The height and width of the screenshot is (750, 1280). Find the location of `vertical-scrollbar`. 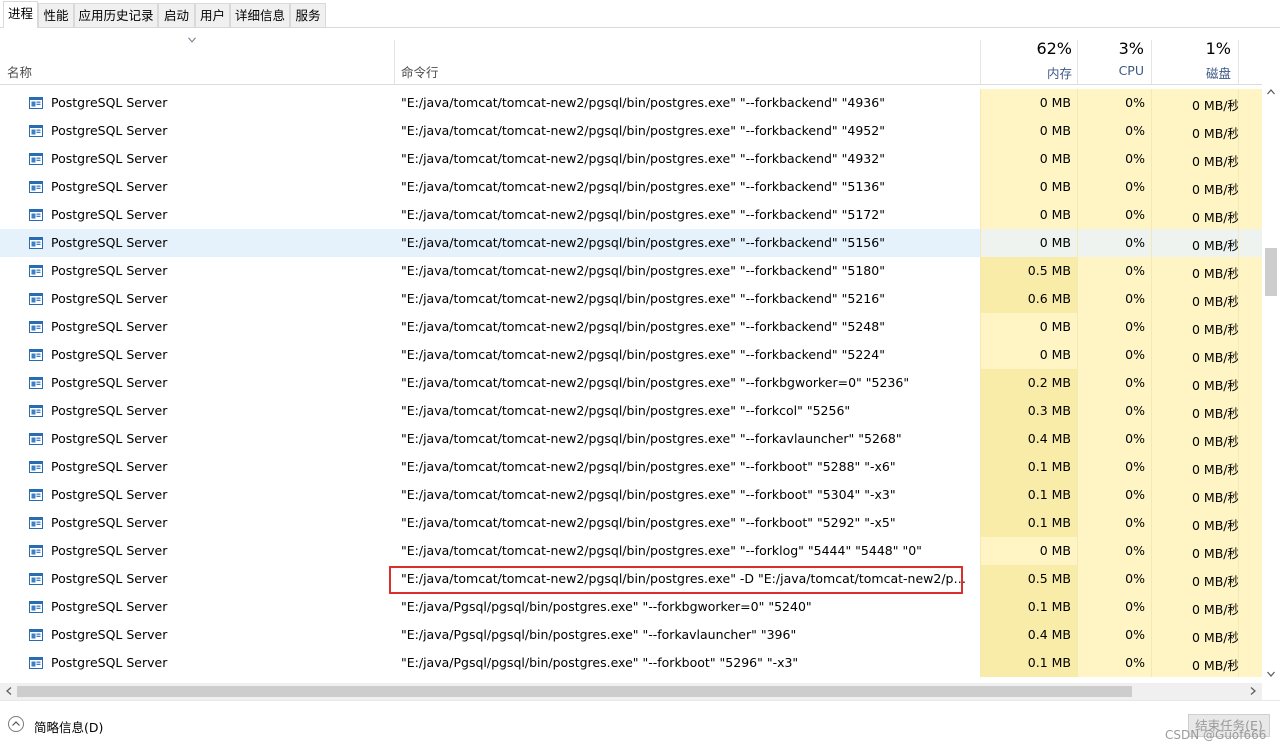

vertical-scrollbar is located at coordinates (1271, 383).